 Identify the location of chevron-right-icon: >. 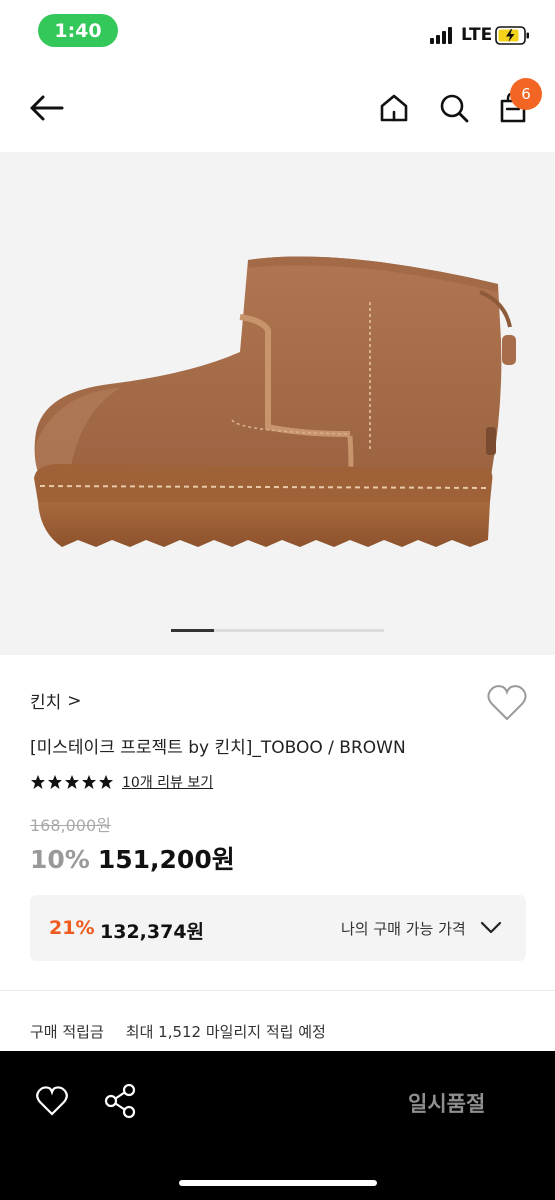
(74, 700).